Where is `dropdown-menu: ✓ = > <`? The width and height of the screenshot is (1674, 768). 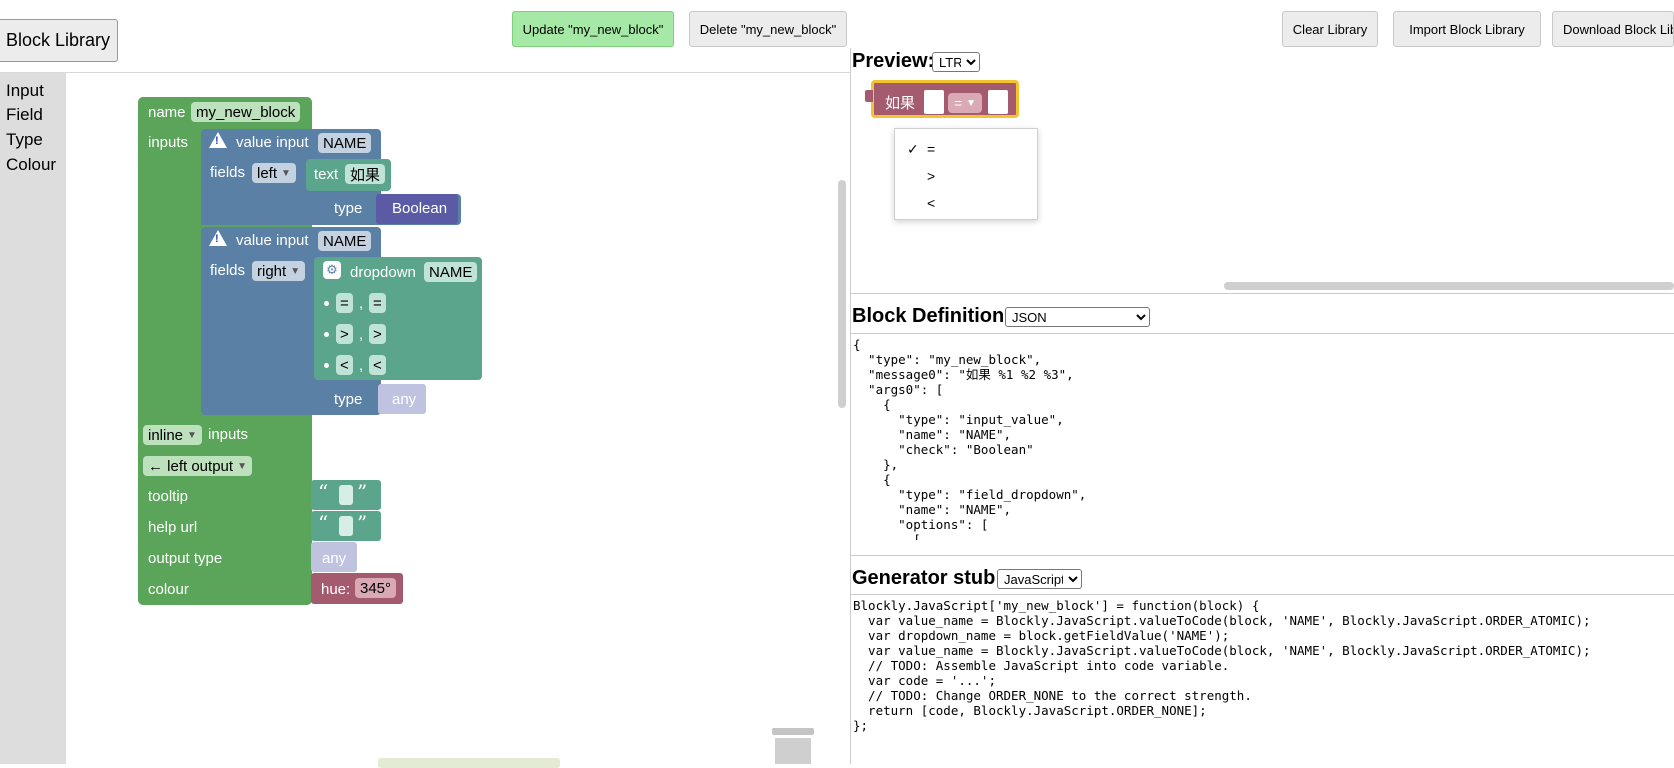 dropdown-menu: ✓ = > < is located at coordinates (966, 174).